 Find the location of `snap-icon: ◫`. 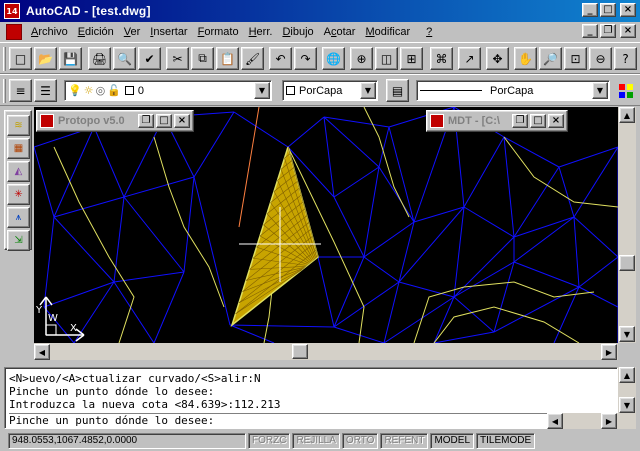

snap-icon: ◫ is located at coordinates (386, 58).